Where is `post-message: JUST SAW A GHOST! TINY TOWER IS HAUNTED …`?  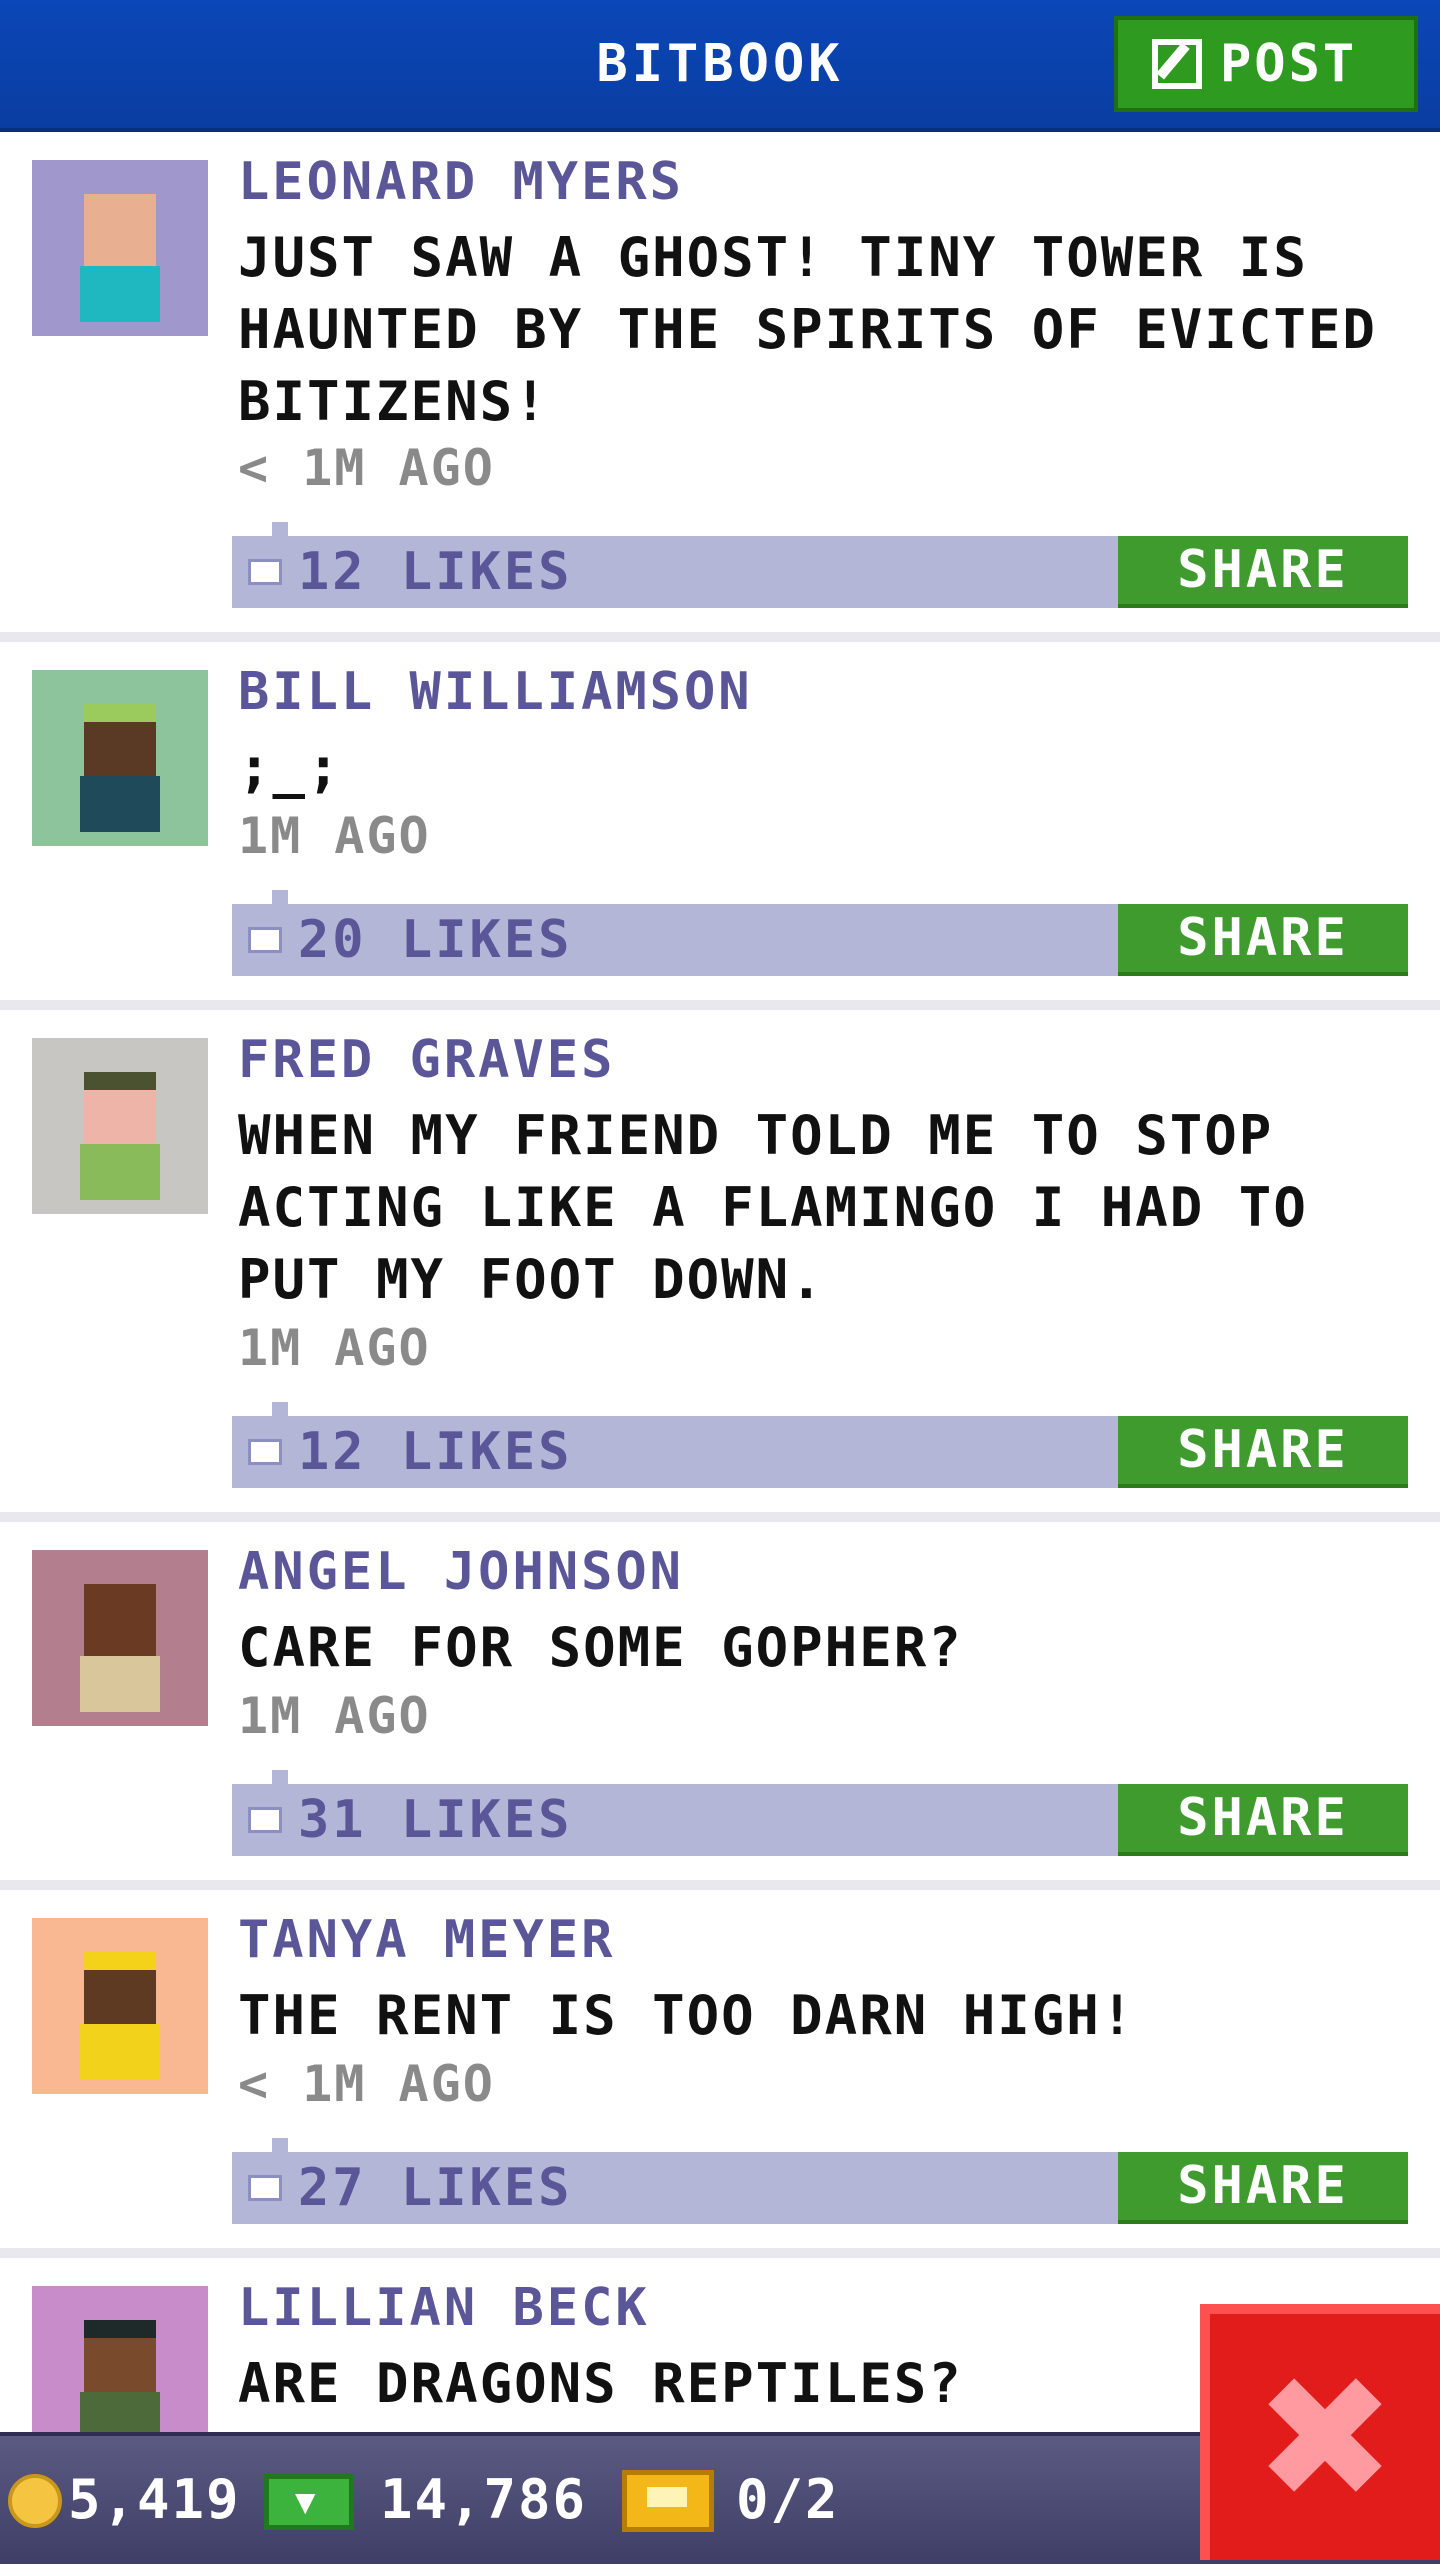
post-message: JUST SAW A GHOST! TINY TOWER IS HAUNTED … is located at coordinates (807, 329).